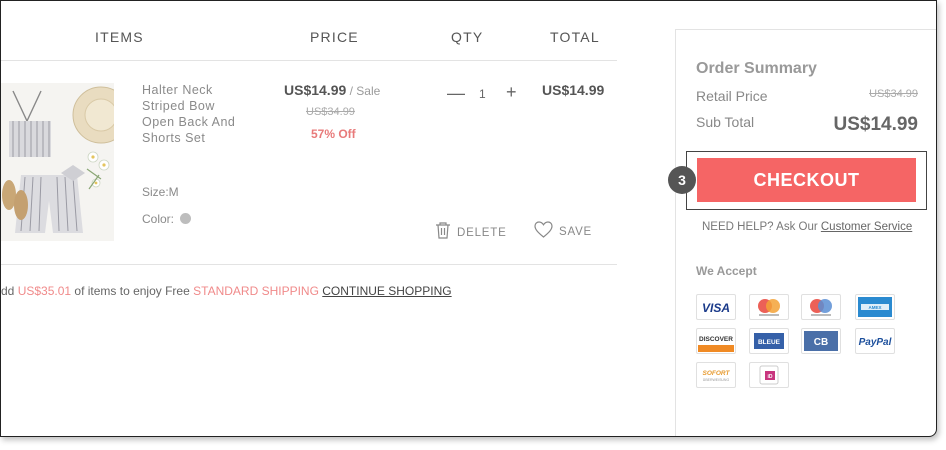 Image resolution: width=946 pixels, height=450 pixels. Describe the element at coordinates (543, 232) in the screenshot. I see `heart-icon` at that location.